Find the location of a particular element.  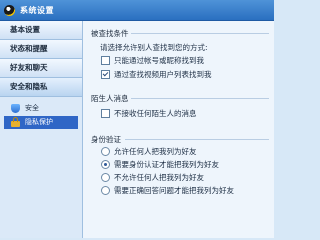

block-stranger-messages-checkbox is located at coordinates (105, 113).